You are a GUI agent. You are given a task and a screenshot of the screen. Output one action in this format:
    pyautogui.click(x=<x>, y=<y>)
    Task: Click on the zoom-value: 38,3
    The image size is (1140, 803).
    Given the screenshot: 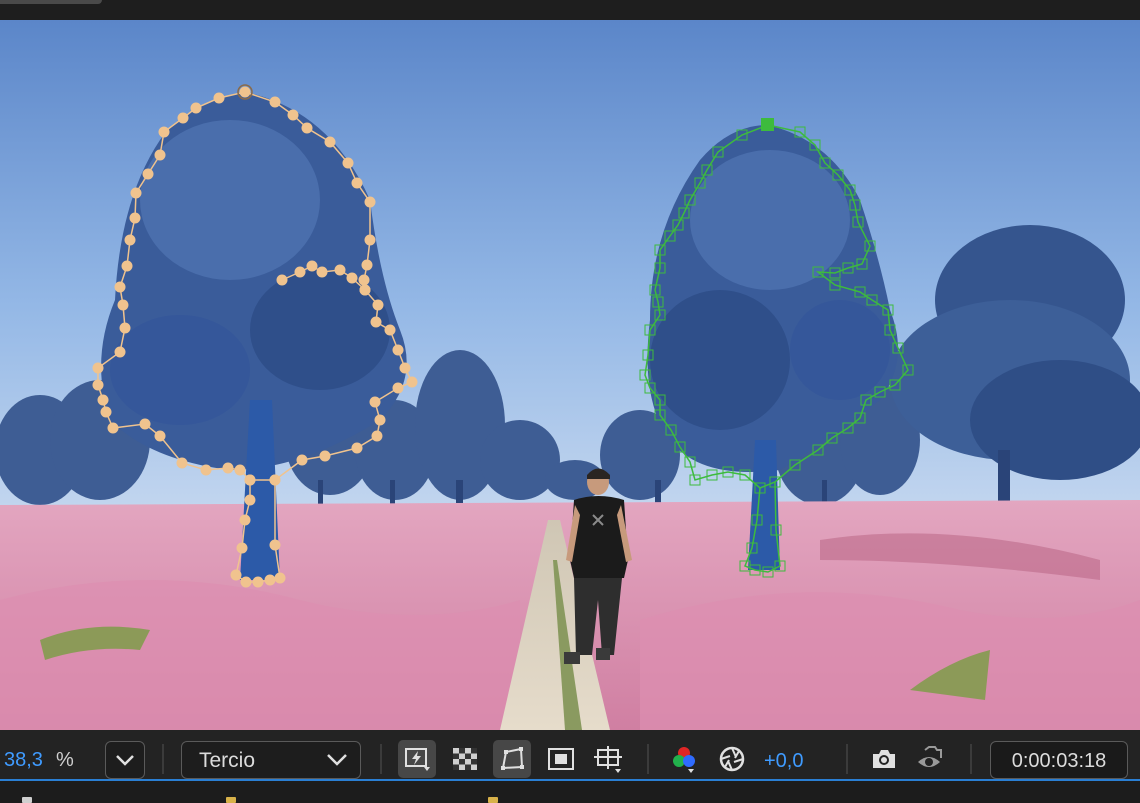 What is the action you would take?
    pyautogui.click(x=23, y=760)
    